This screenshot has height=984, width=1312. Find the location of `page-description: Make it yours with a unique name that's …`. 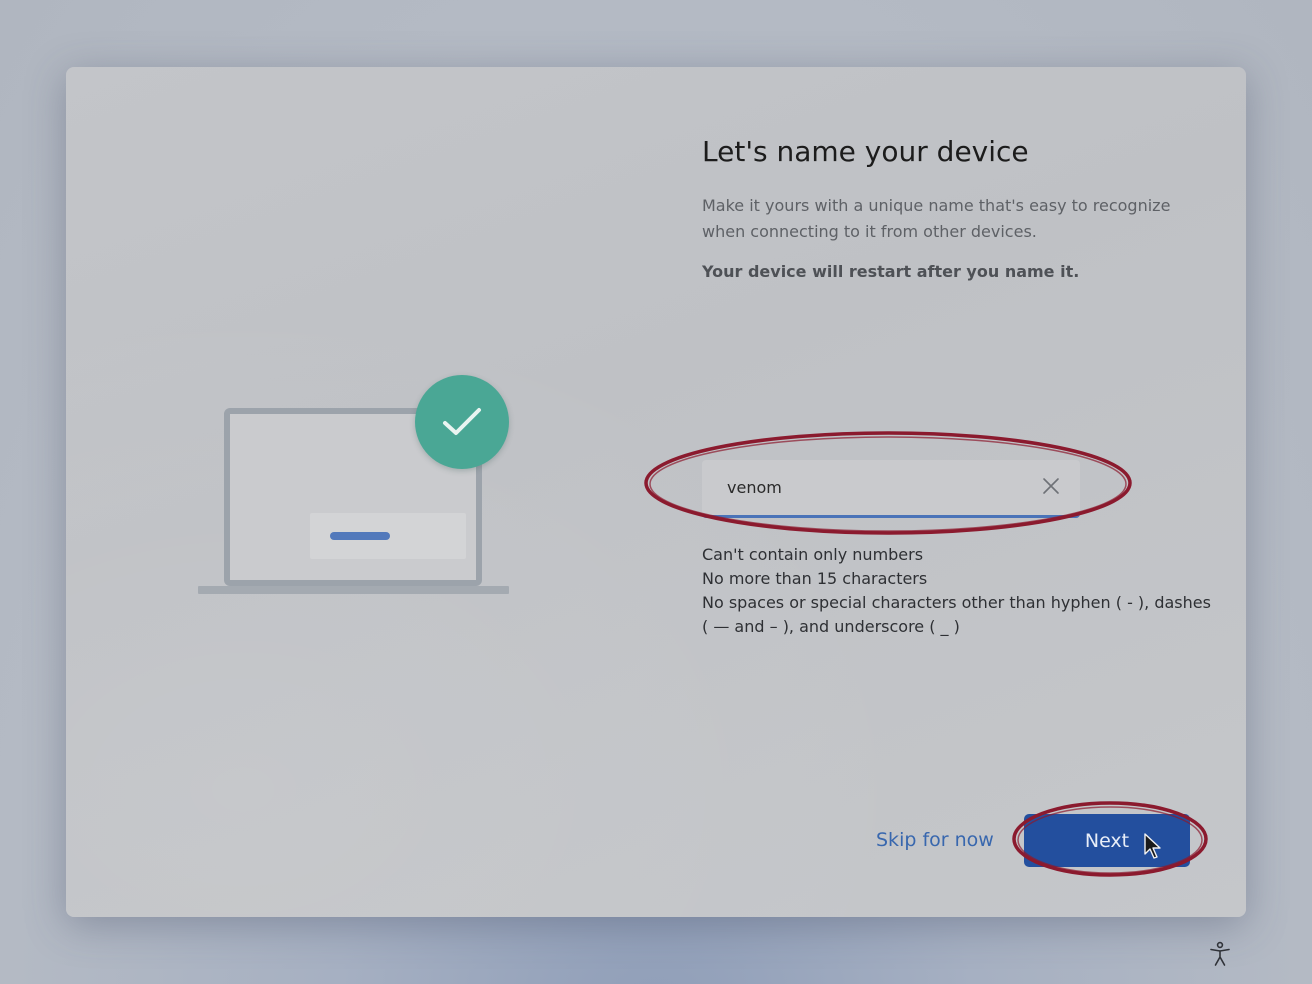

page-description: Make it yours with a unique name that's … is located at coordinates (936, 218).